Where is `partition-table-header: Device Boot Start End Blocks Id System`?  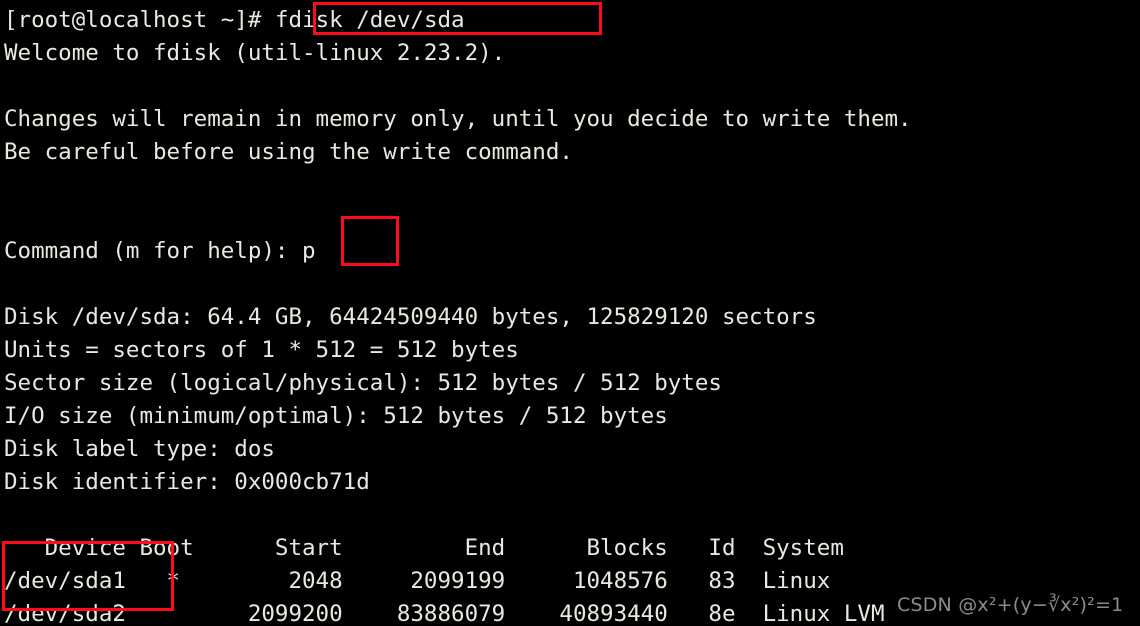 partition-table-header: Device Boot Start End Blocks Id System is located at coordinates (424, 548).